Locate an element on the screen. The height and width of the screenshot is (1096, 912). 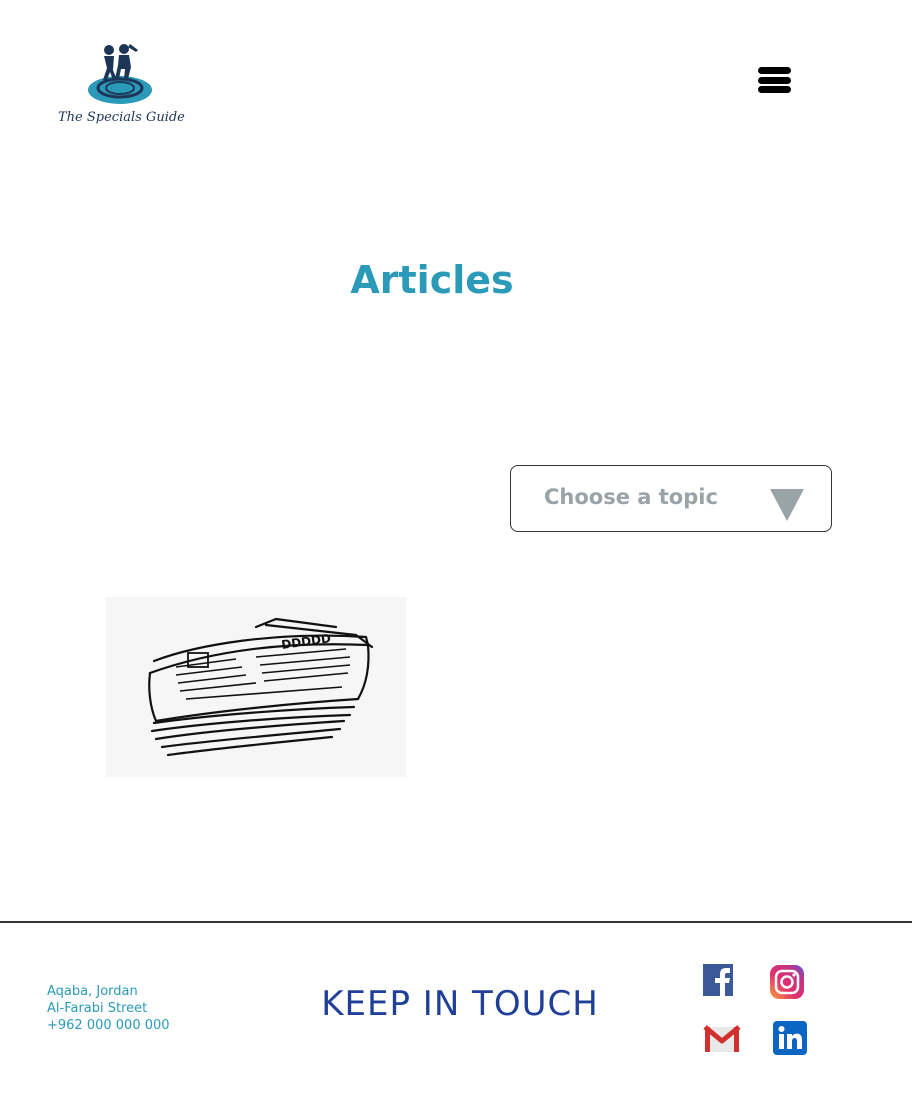
address-phone: +962 000 000 000 is located at coordinates (108, 1025).